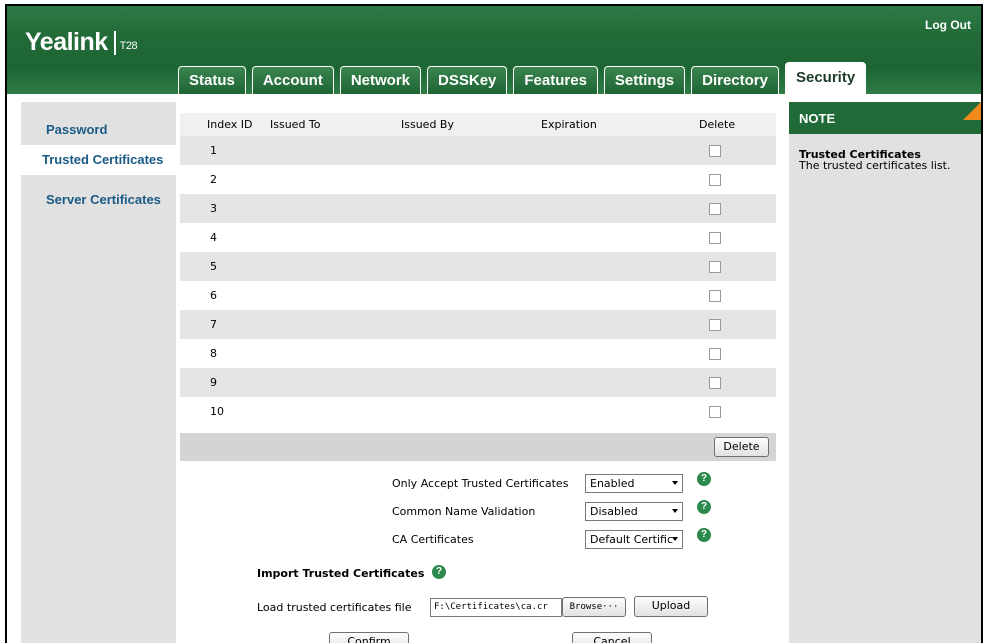 The height and width of the screenshot is (643, 985). I want to click on ca-certificates-value: Default Certific, so click(632, 539).